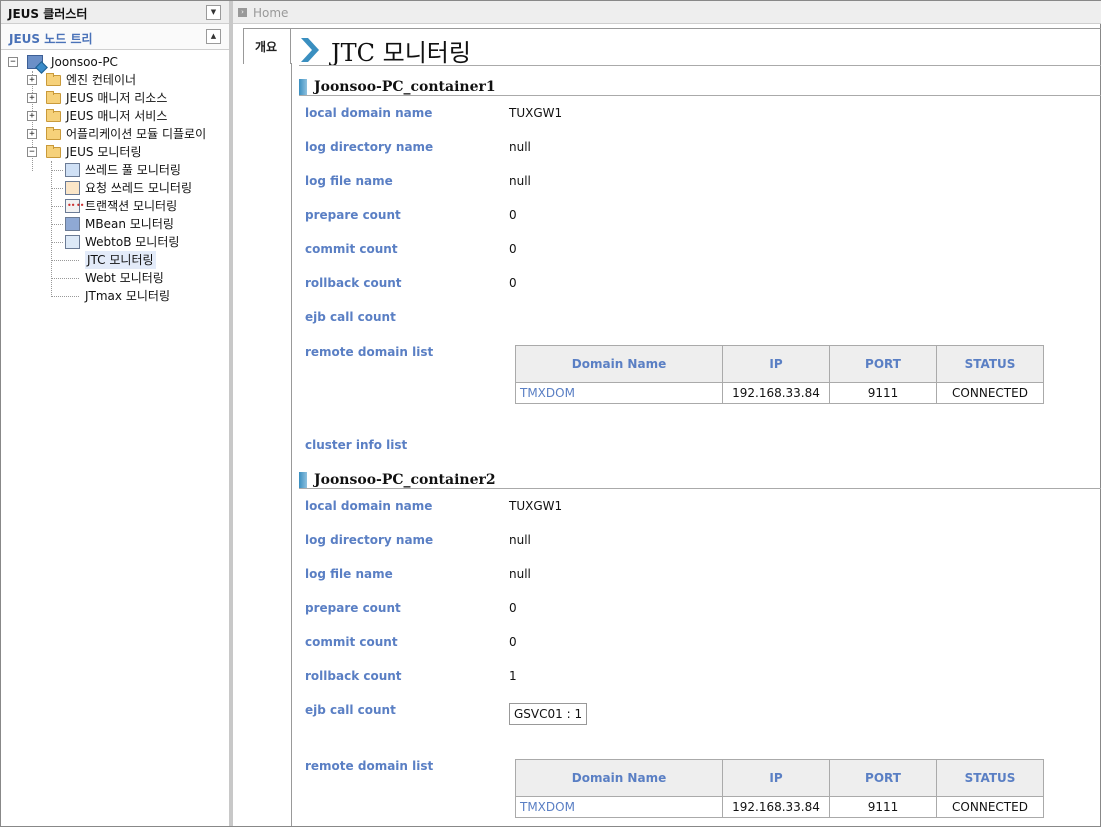 This screenshot has width=1101, height=827. I want to click on chevron-down-icon: ▼, so click(213, 12).